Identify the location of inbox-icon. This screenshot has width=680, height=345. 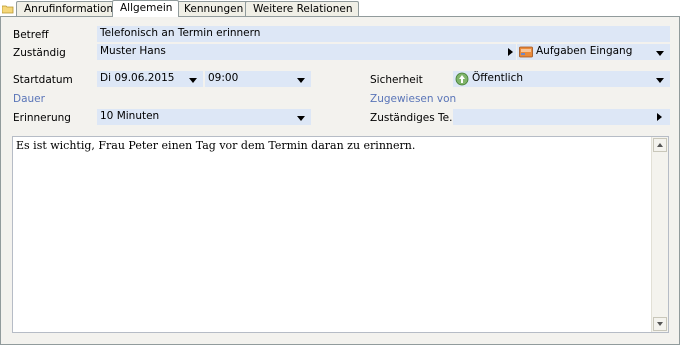
(526, 52).